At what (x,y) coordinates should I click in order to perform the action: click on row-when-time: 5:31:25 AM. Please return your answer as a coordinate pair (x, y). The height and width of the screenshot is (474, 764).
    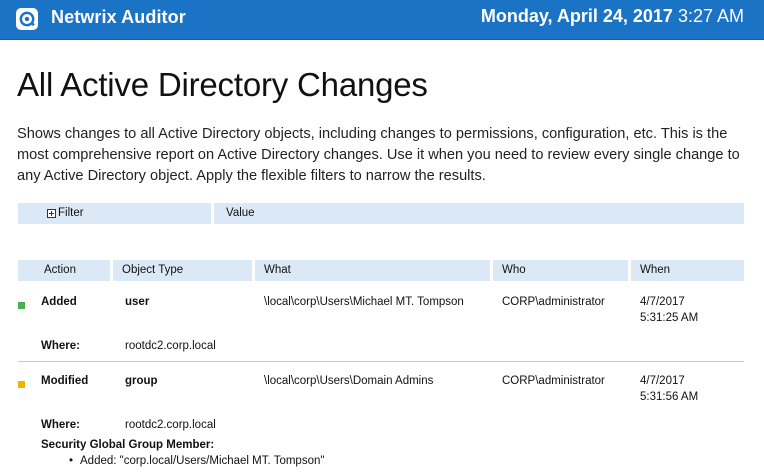
    Looking at the image, I should click on (669, 318).